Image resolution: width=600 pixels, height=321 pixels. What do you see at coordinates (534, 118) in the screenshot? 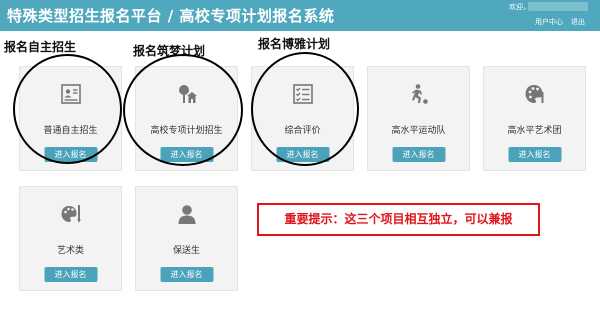
I see `card-art-troupe: 高水平艺术团 进入报名` at bounding box center [534, 118].